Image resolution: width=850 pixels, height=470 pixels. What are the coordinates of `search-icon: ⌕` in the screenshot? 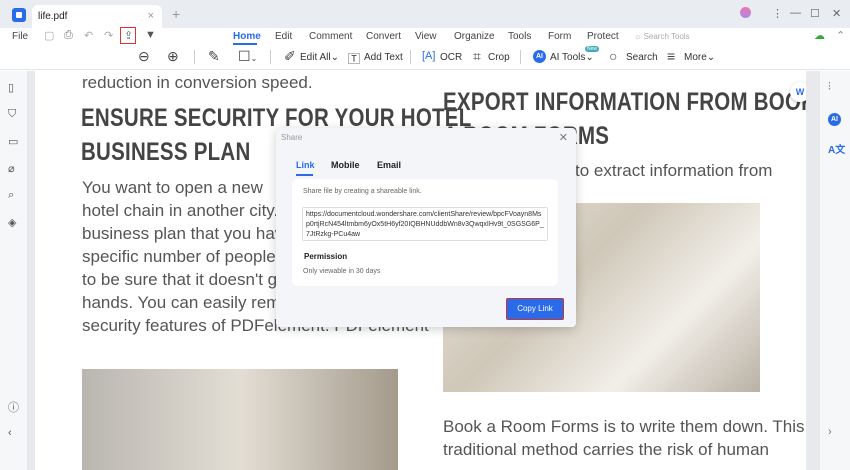 It's located at (11, 195).